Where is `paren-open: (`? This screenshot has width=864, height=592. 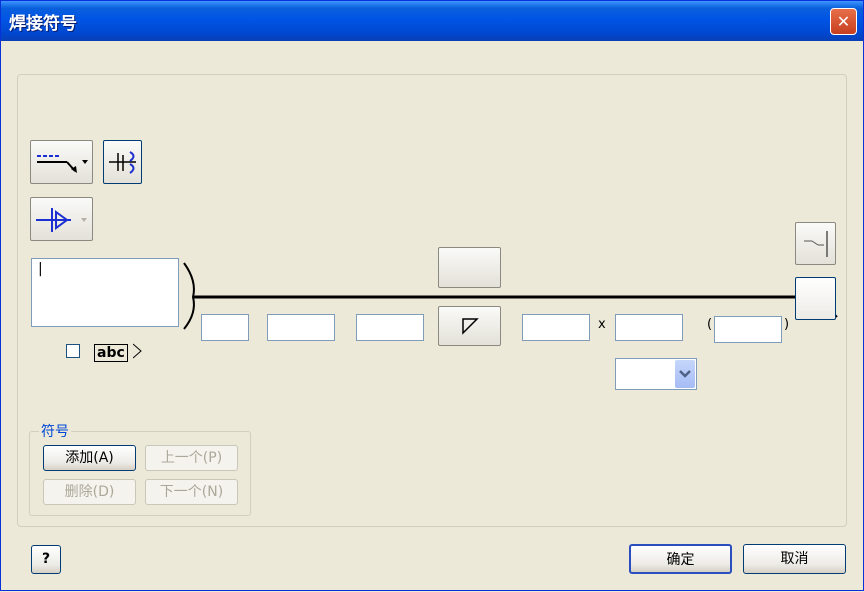
paren-open: ( is located at coordinates (710, 324).